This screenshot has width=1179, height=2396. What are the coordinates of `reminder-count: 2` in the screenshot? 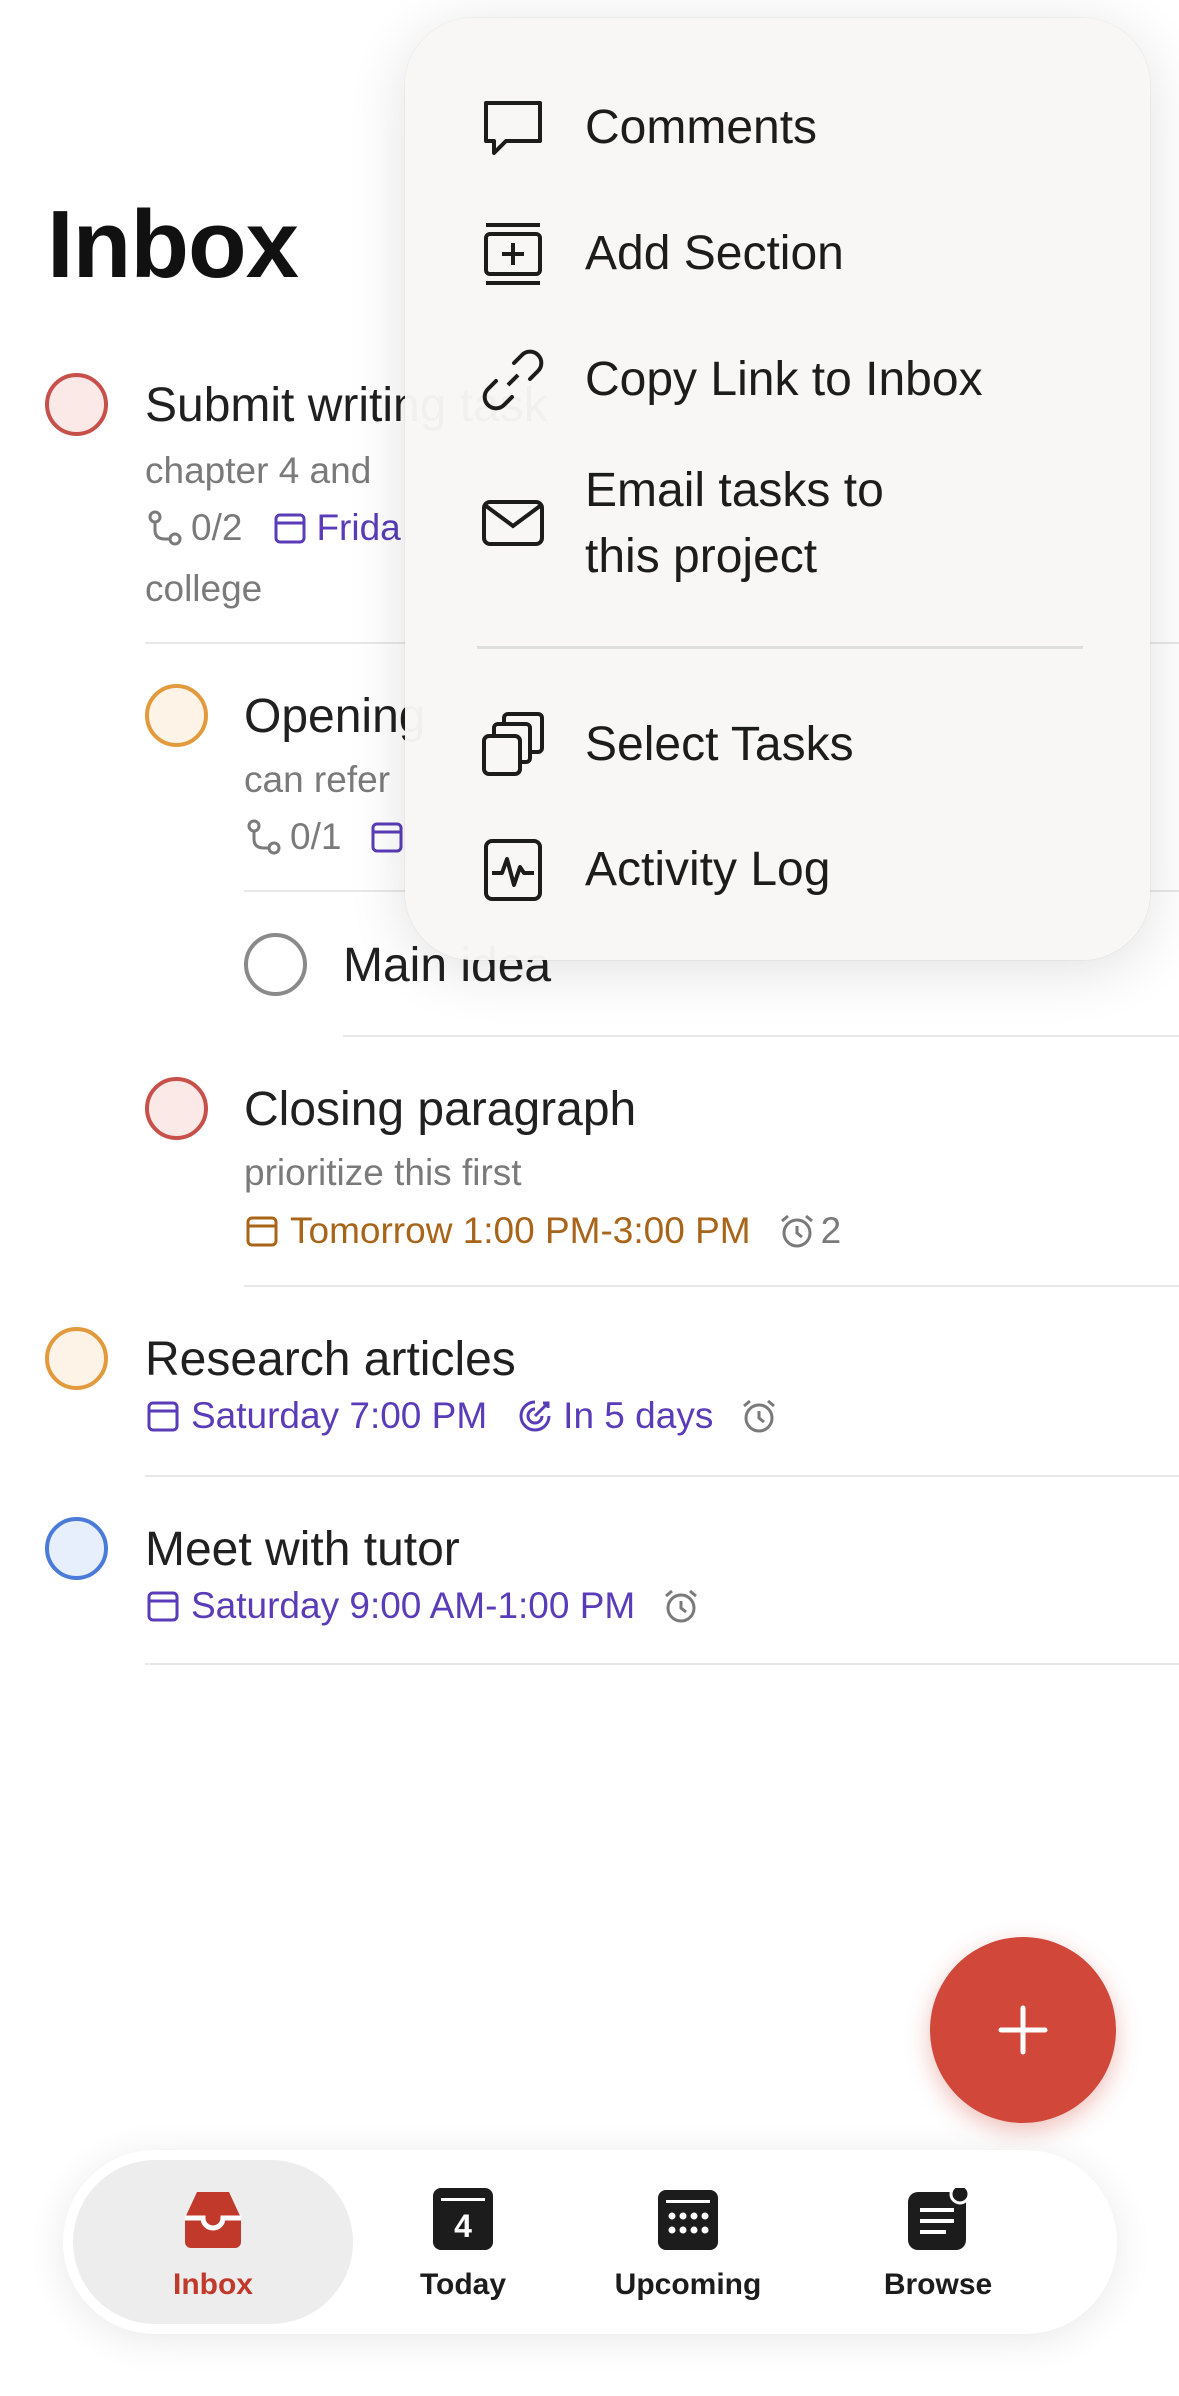 It's located at (831, 1230).